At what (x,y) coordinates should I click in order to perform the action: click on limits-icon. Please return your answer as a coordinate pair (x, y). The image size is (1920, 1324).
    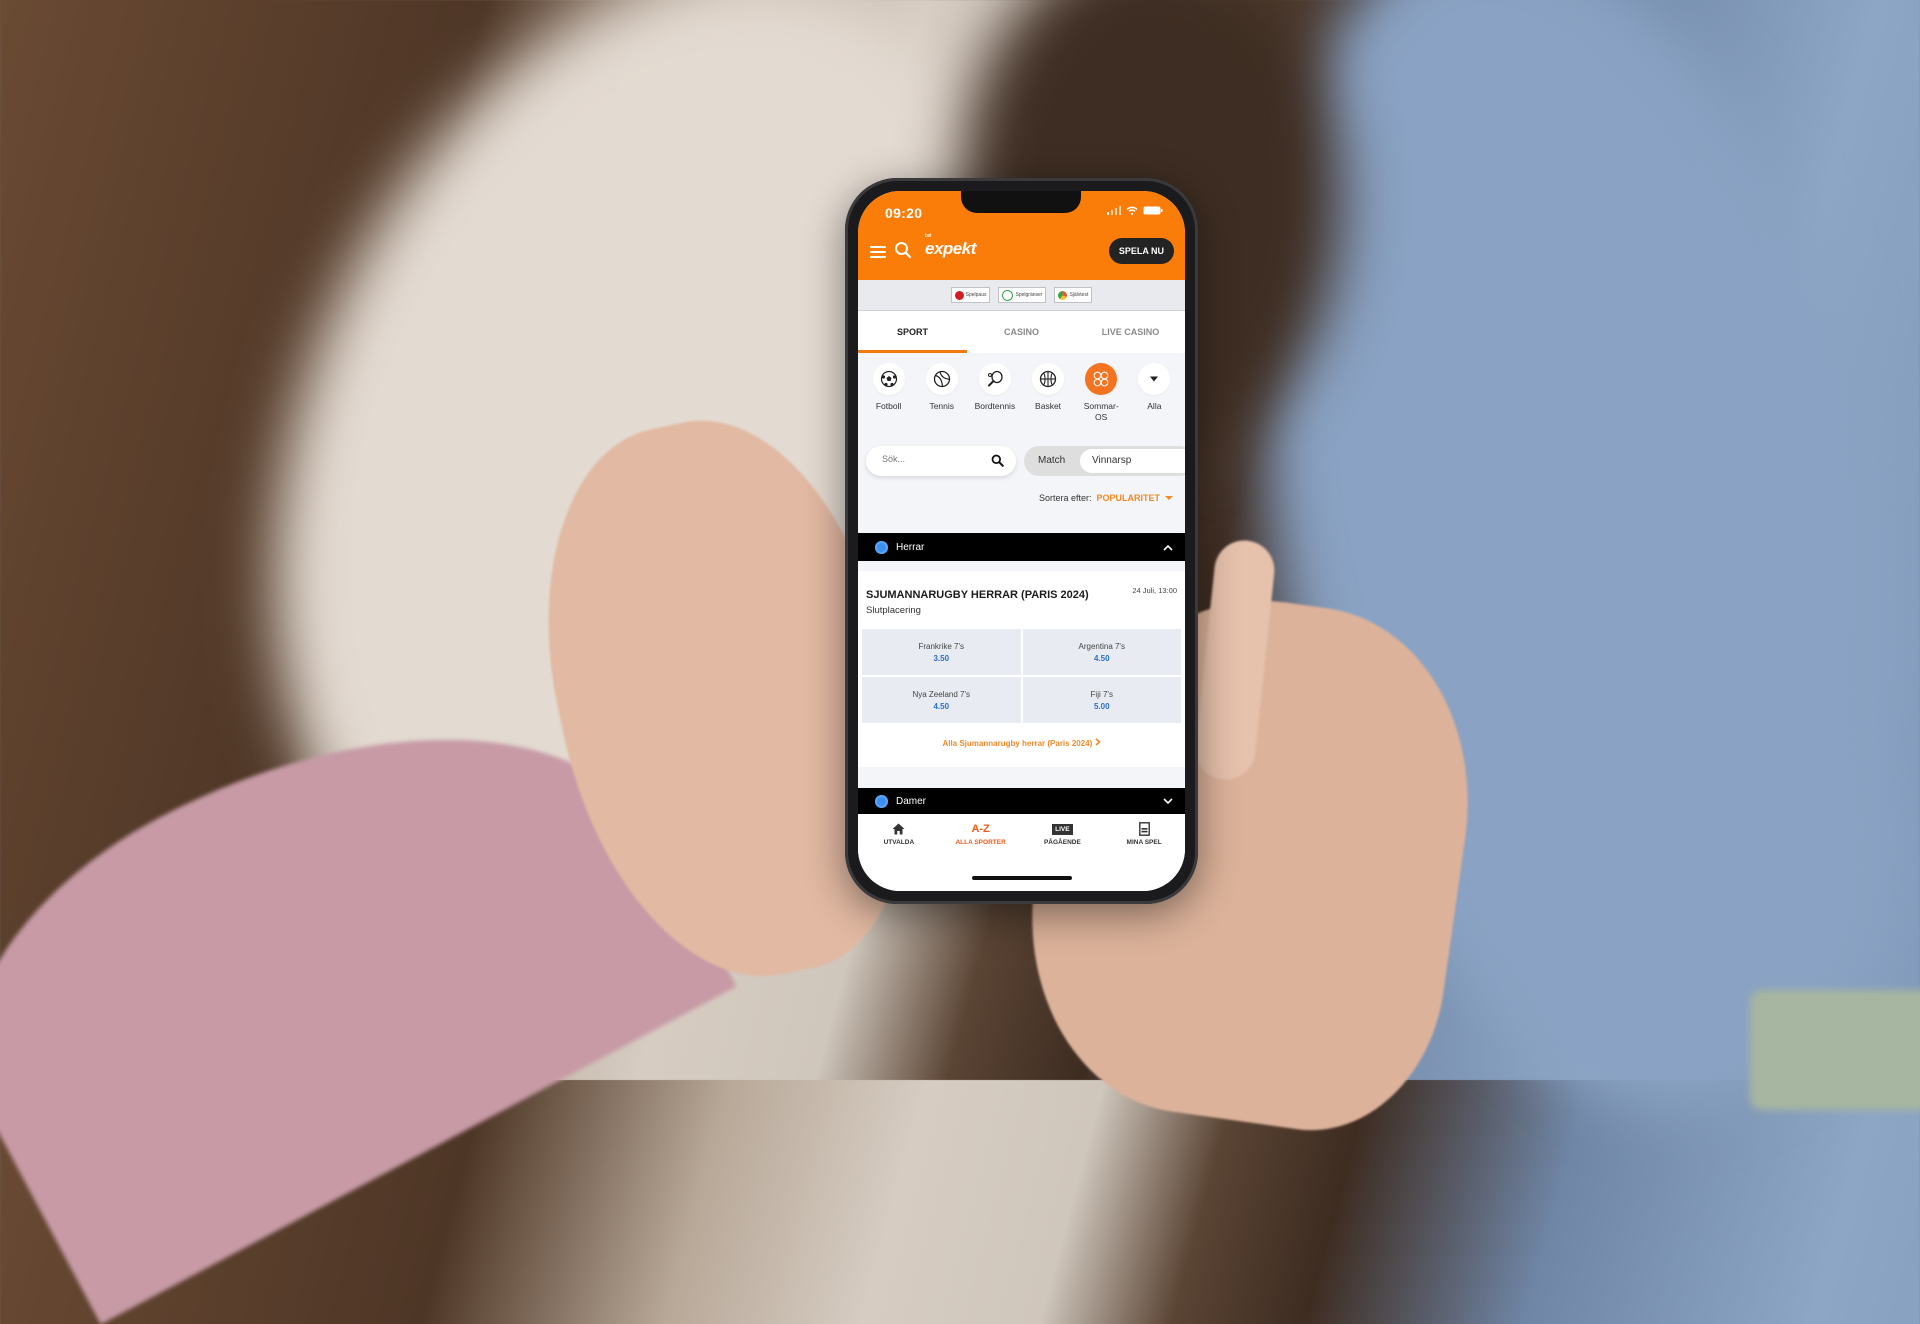
    Looking at the image, I should click on (1008, 295).